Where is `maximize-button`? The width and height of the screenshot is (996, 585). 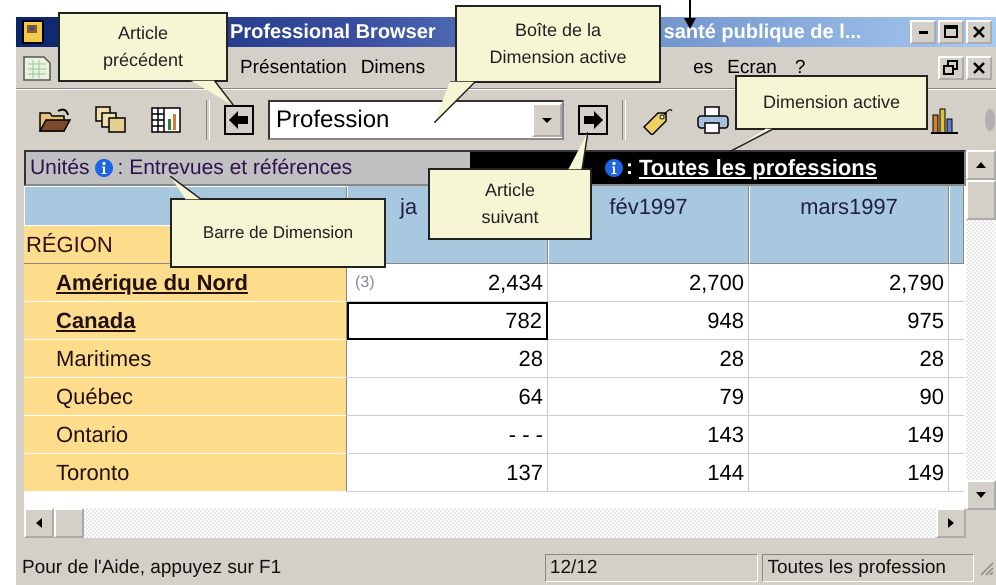
maximize-button is located at coordinates (951, 32).